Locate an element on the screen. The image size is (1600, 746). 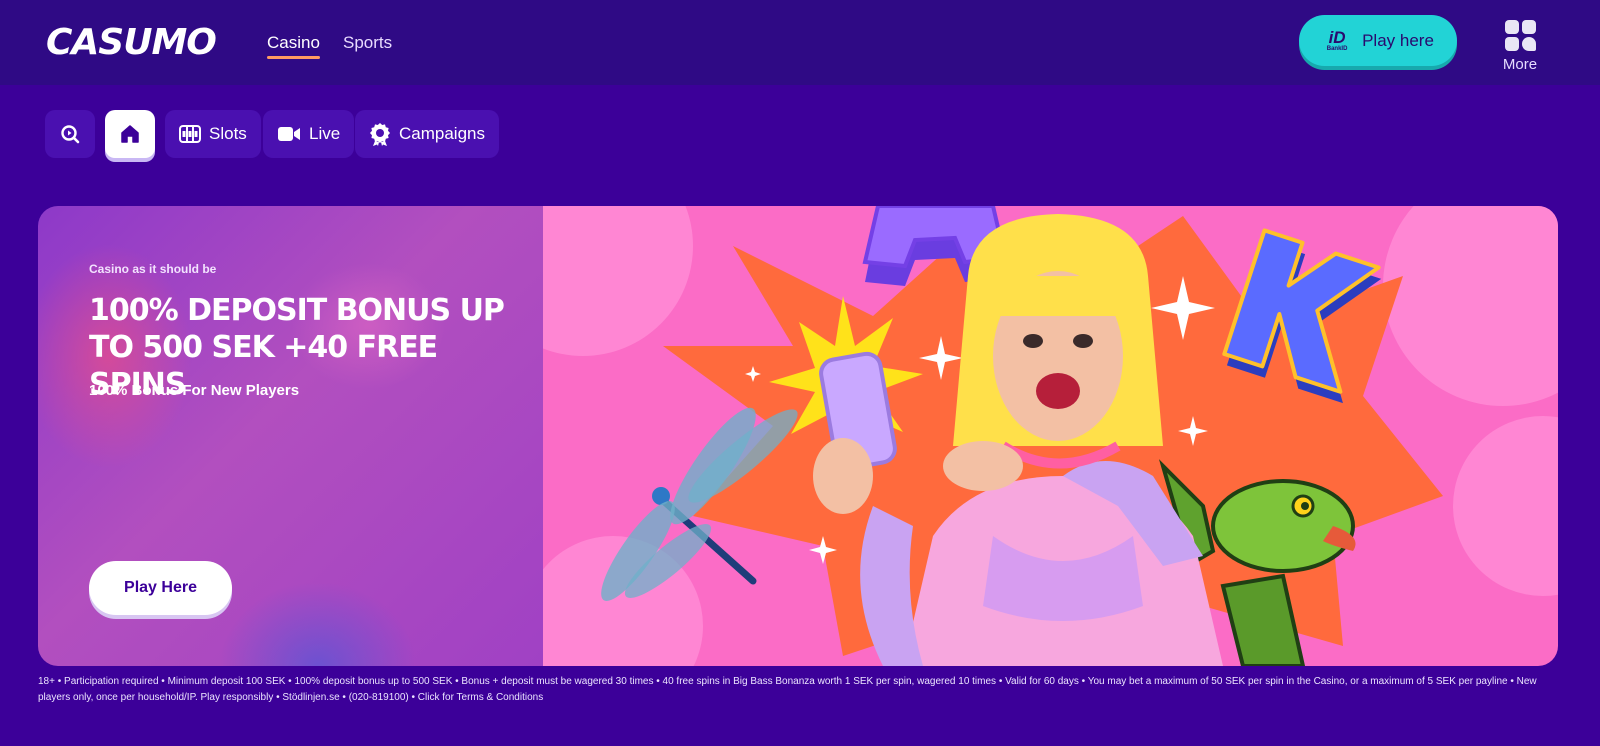
bankid-icon: iD BankID is located at coordinates (1337, 41).